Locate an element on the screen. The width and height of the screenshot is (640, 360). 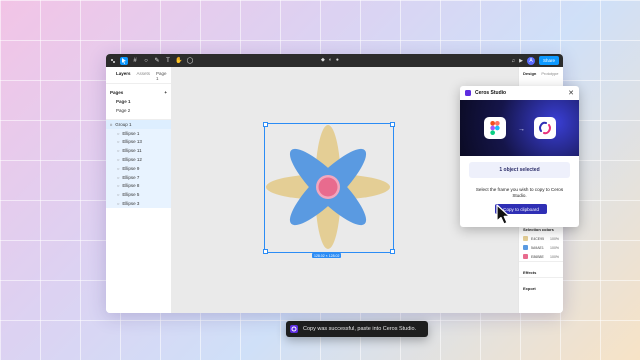
pages-title: Pages is located at coordinates (117, 92).